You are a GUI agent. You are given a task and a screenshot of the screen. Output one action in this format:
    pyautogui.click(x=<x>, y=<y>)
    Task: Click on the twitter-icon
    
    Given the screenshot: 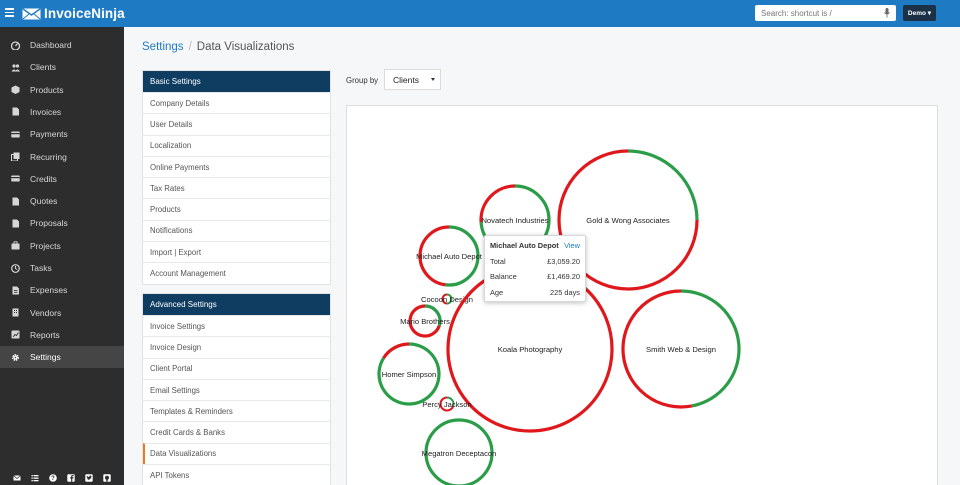 What is the action you would take?
    pyautogui.click(x=89, y=478)
    